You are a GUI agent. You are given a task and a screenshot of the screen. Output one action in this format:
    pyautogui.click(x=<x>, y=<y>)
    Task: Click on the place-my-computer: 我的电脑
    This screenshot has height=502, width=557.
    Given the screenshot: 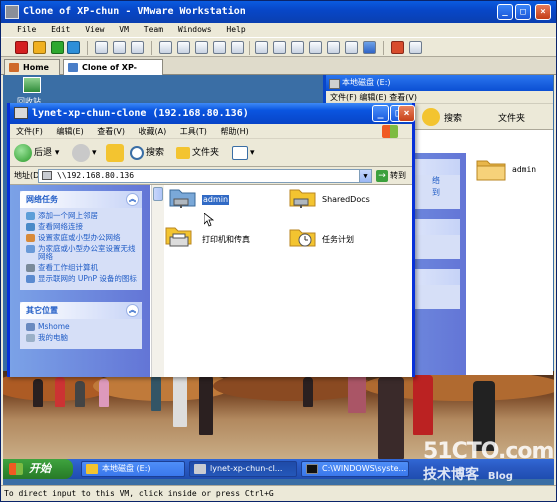 What is the action you would take?
    pyautogui.click(x=82, y=338)
    